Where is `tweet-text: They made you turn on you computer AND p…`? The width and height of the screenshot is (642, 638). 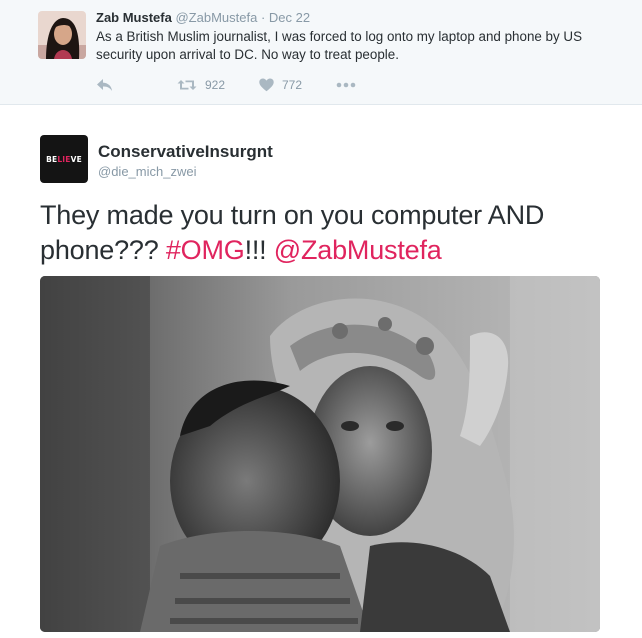 tweet-text: They made you turn on you computer AND p… is located at coordinates (330, 233).